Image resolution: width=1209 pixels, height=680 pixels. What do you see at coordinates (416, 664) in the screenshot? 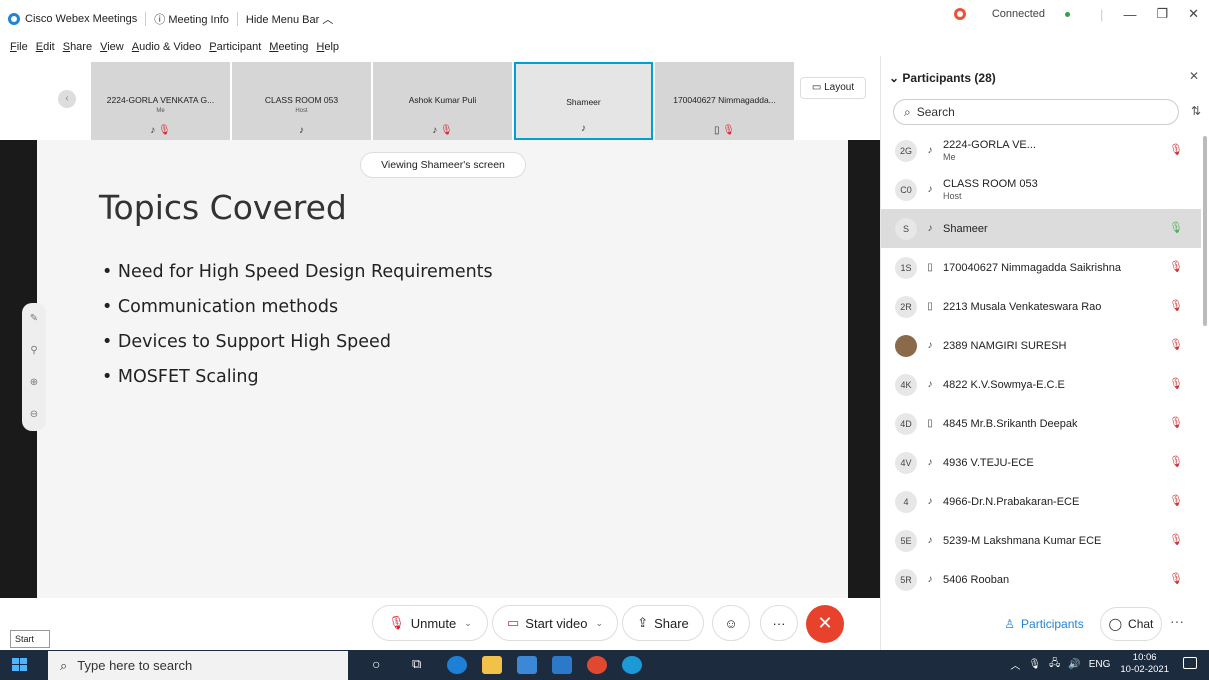
I see `task-view-icon: ⧉` at bounding box center [416, 664].